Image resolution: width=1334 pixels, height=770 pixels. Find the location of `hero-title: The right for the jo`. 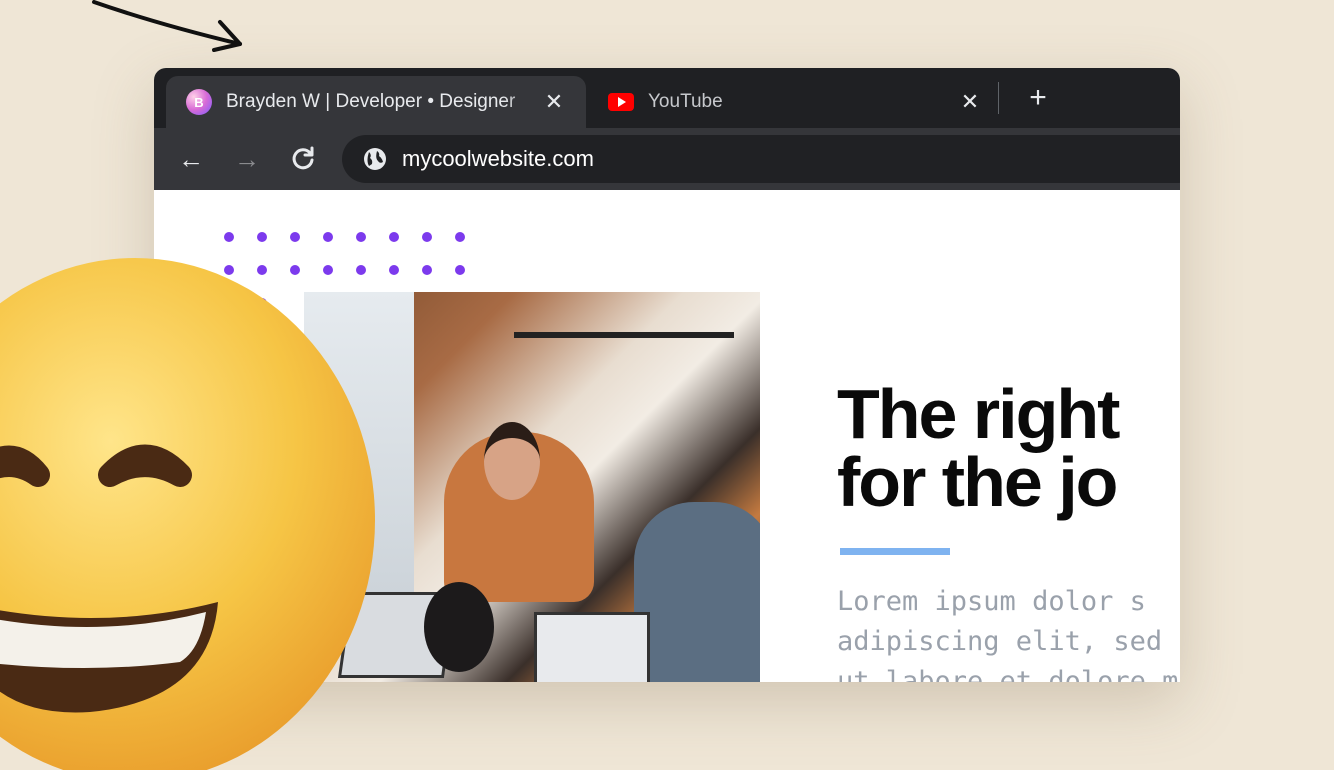

hero-title: The right for the jo is located at coordinates (978, 448).